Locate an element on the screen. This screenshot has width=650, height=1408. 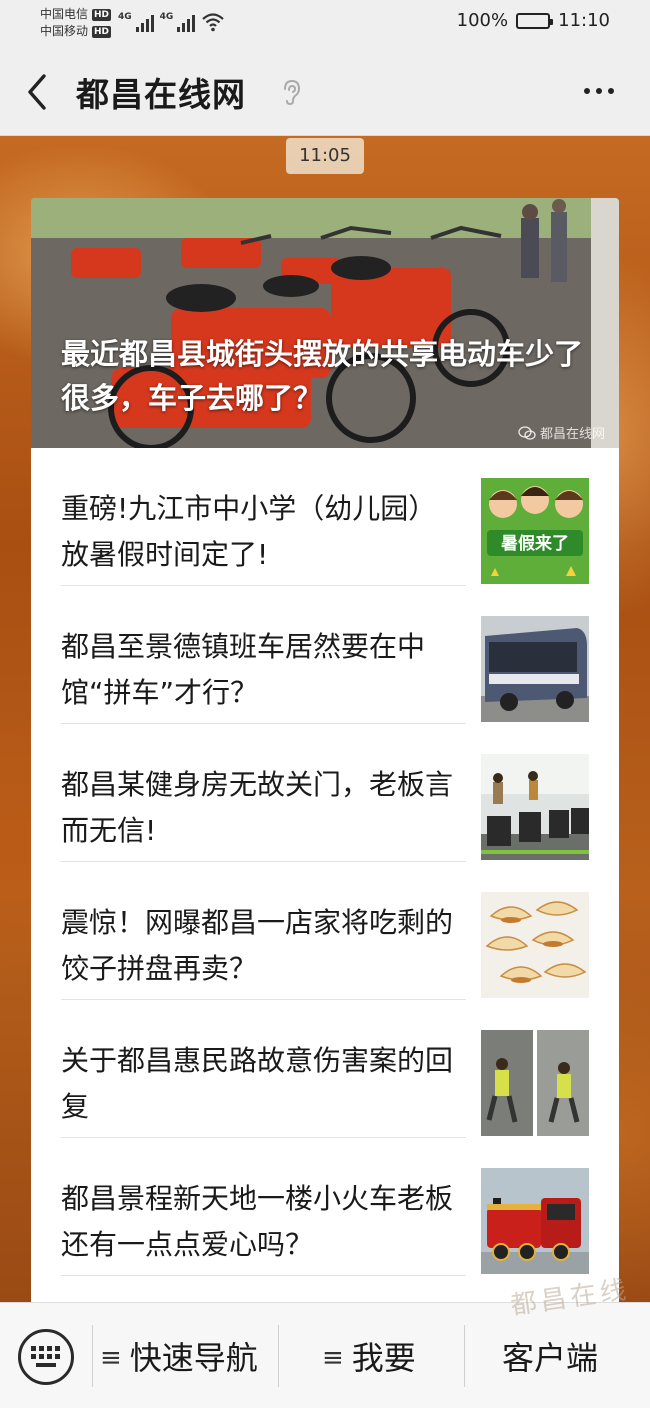
status-right: 100% 11:10 is located at coordinates (533, 20).